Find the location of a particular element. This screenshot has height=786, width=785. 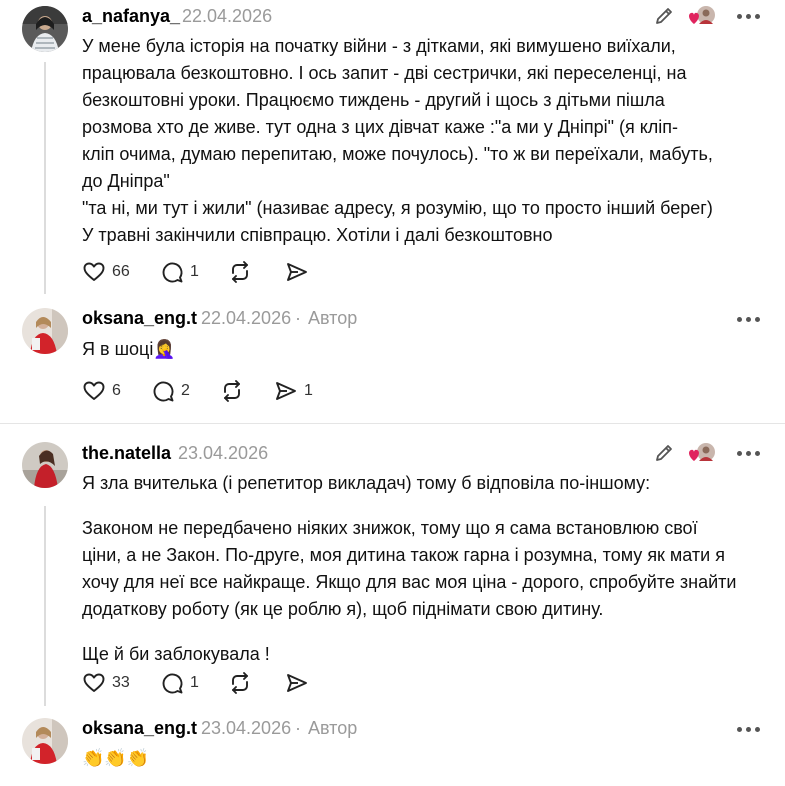

username: the.natella is located at coordinates (126, 453).